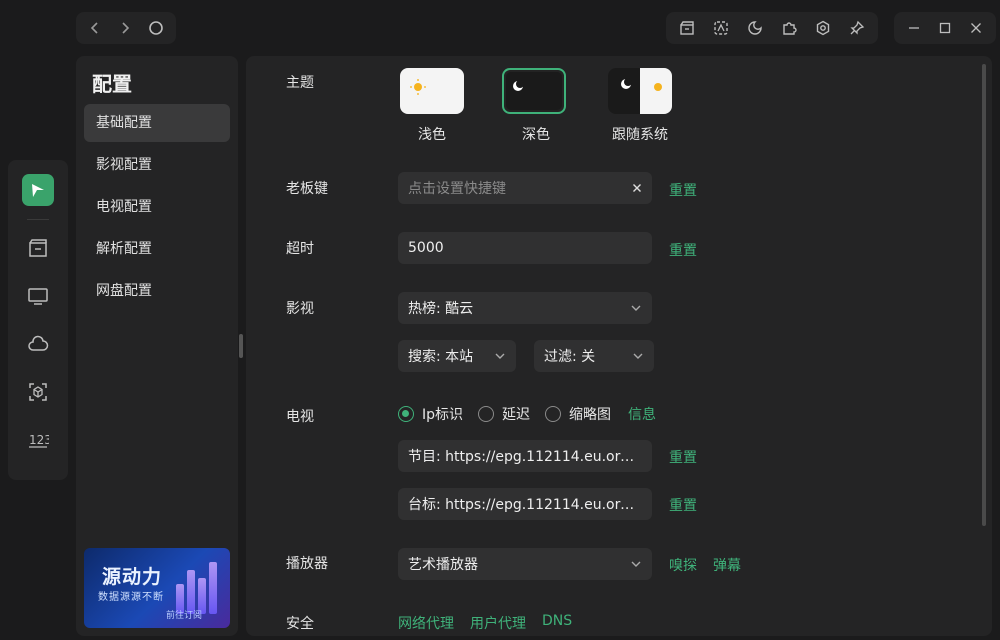 The image size is (1000, 640). What do you see at coordinates (132, 577) in the screenshot?
I see `promo-title: 源动力` at bounding box center [132, 577].